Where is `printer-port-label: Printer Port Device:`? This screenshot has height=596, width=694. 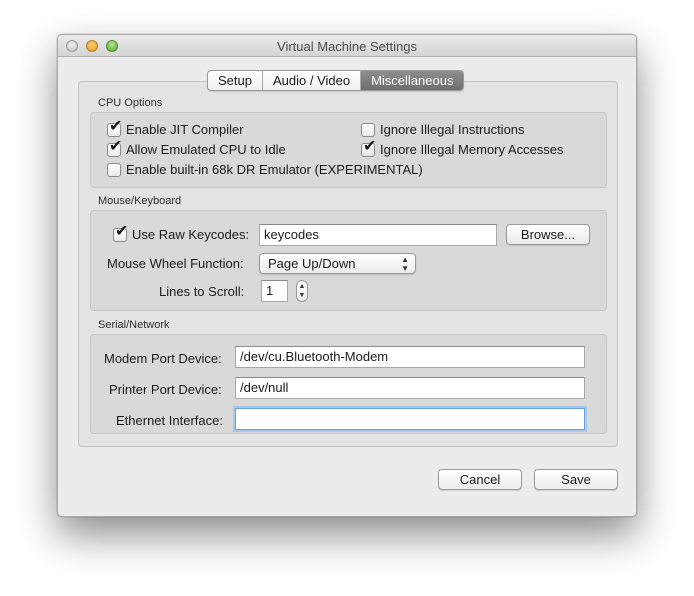
printer-port-label: Printer Port Device: is located at coordinates (165, 389).